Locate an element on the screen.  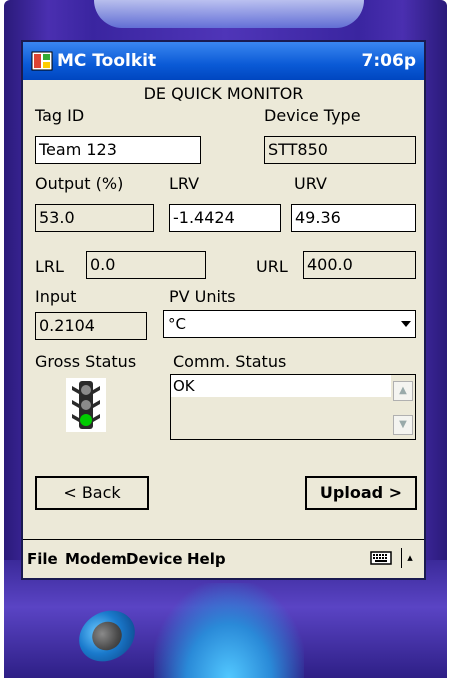
keyboard-icon is located at coordinates (381, 558).